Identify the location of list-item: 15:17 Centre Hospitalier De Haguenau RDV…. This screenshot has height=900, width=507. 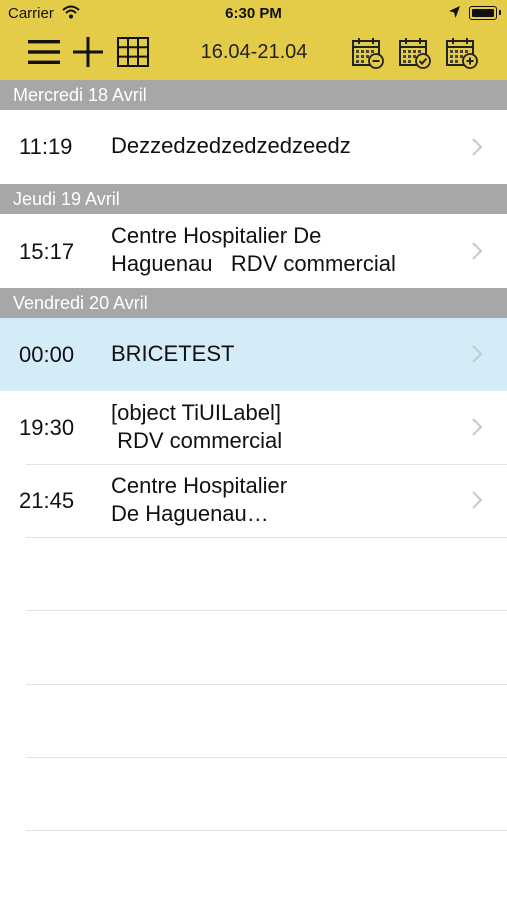
(253, 251).